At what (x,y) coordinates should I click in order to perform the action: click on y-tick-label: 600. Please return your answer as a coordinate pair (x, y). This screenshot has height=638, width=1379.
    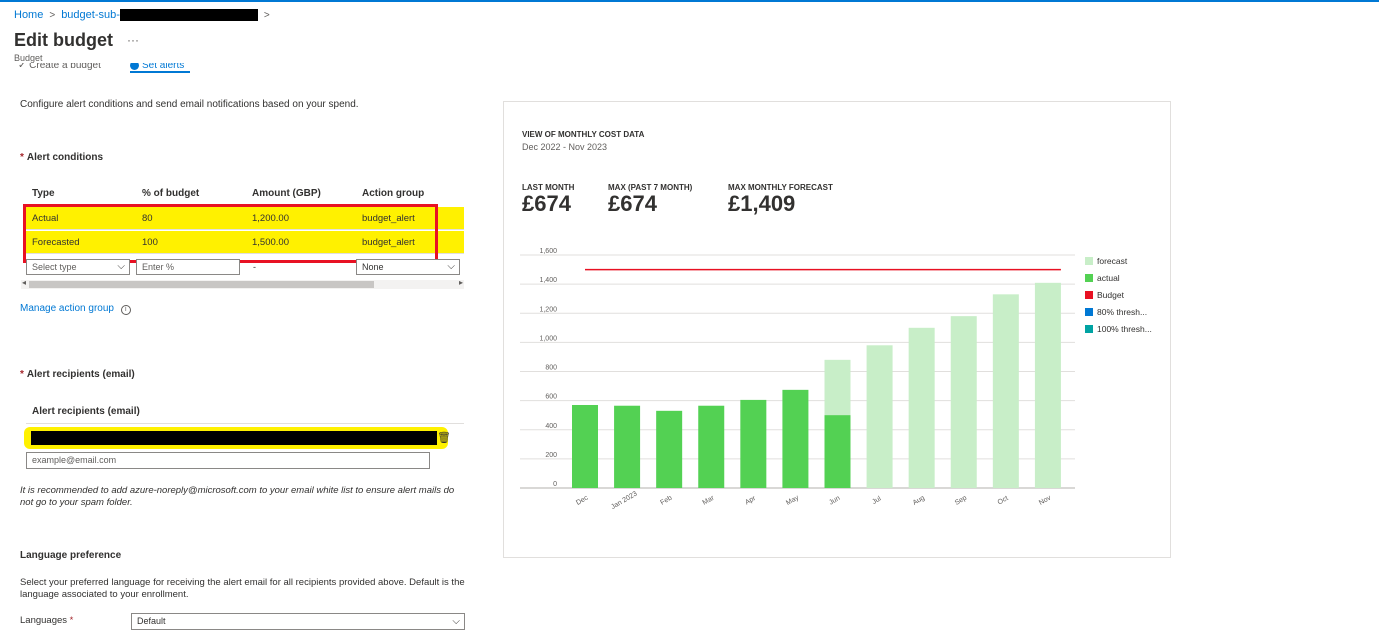
    Looking at the image, I should click on (551, 397).